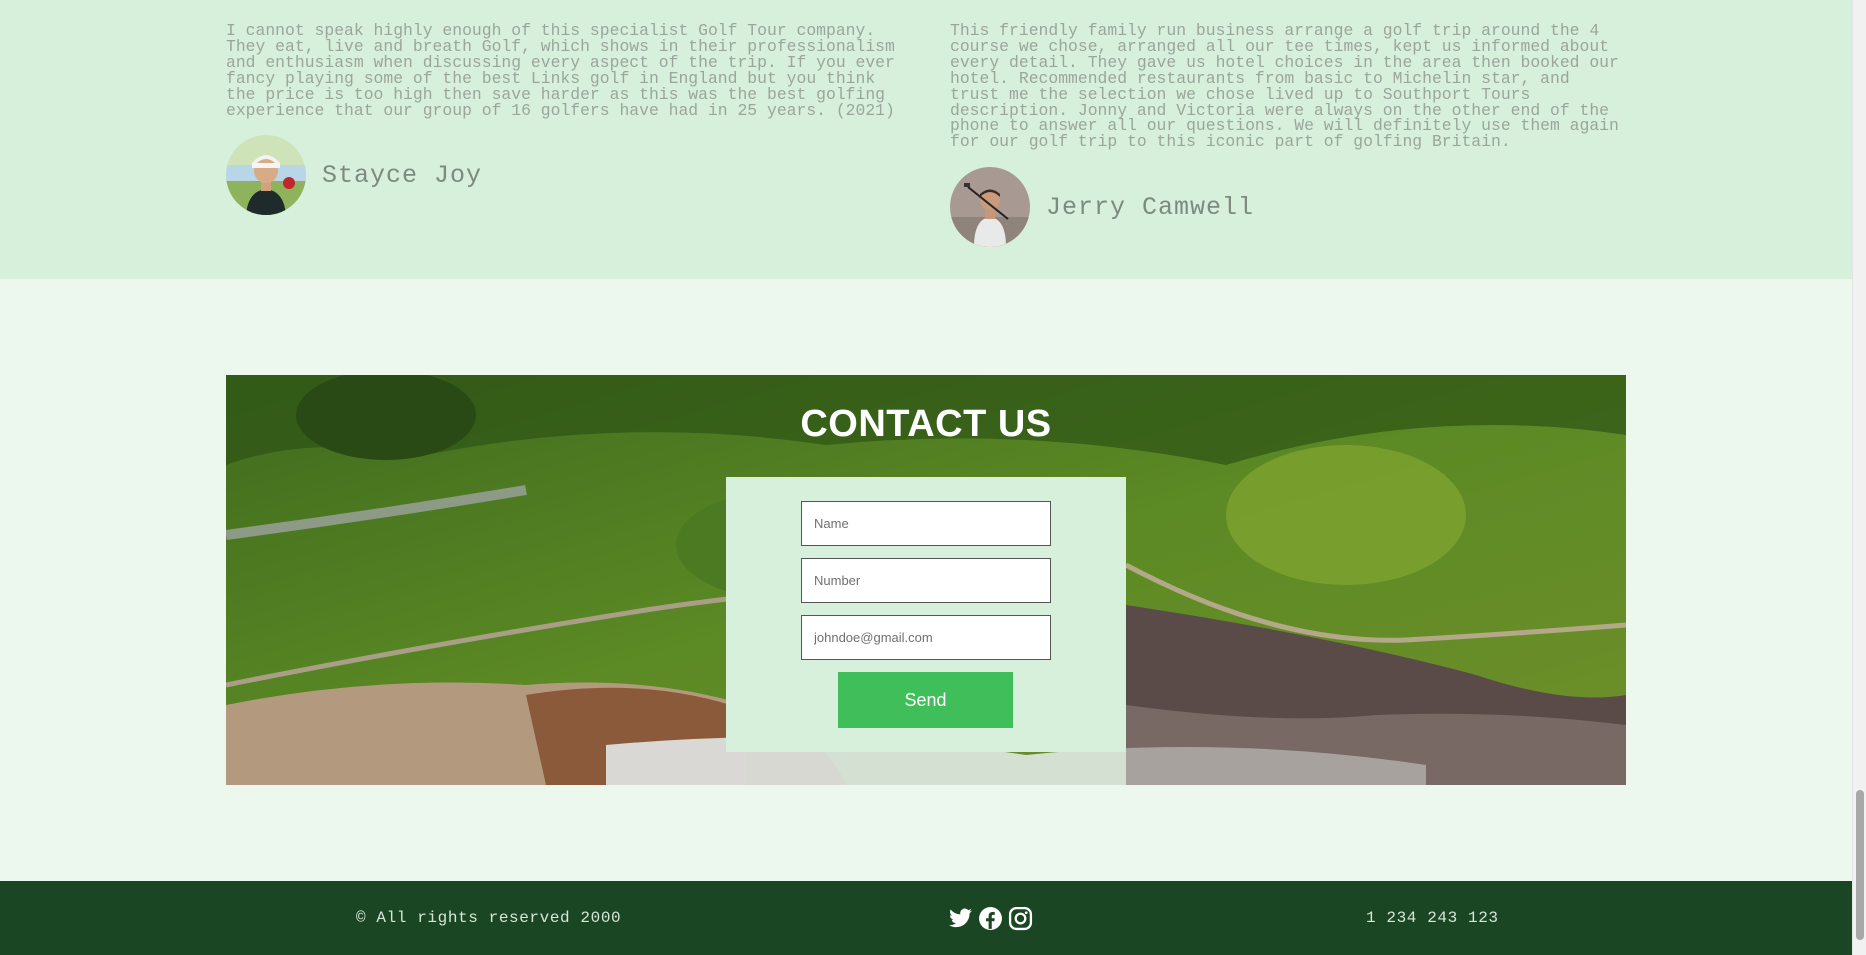 This screenshot has width=1866, height=955. I want to click on phone-number: 1 234 243 123, so click(1432, 918).